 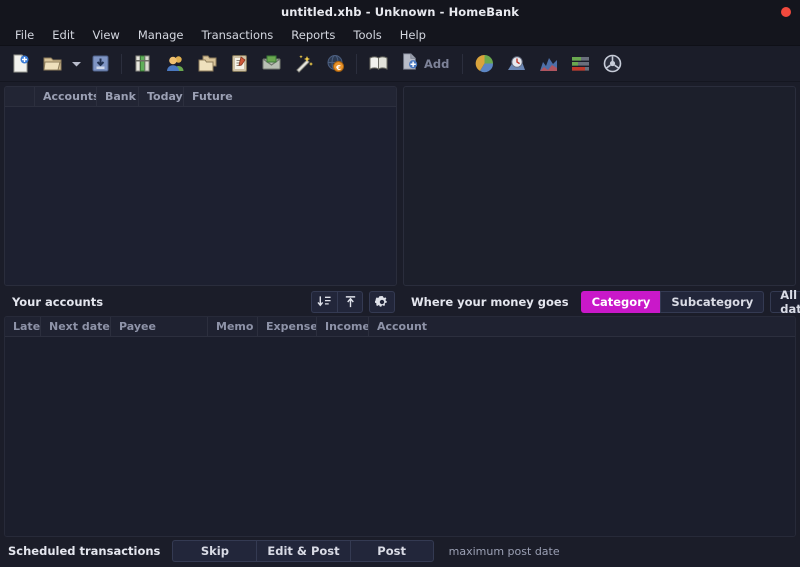 What do you see at coordinates (100, 64) in the screenshot?
I see `save-disk-icon` at bounding box center [100, 64].